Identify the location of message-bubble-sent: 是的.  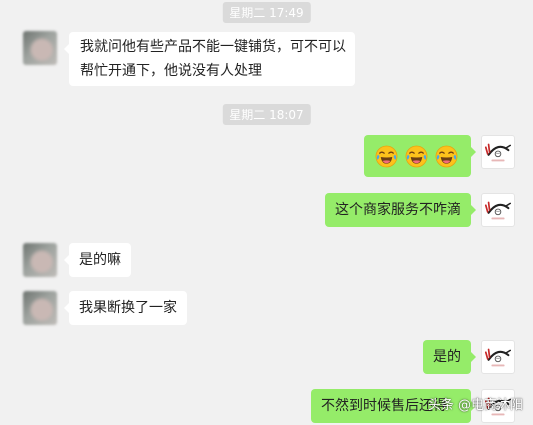
(449, 357).